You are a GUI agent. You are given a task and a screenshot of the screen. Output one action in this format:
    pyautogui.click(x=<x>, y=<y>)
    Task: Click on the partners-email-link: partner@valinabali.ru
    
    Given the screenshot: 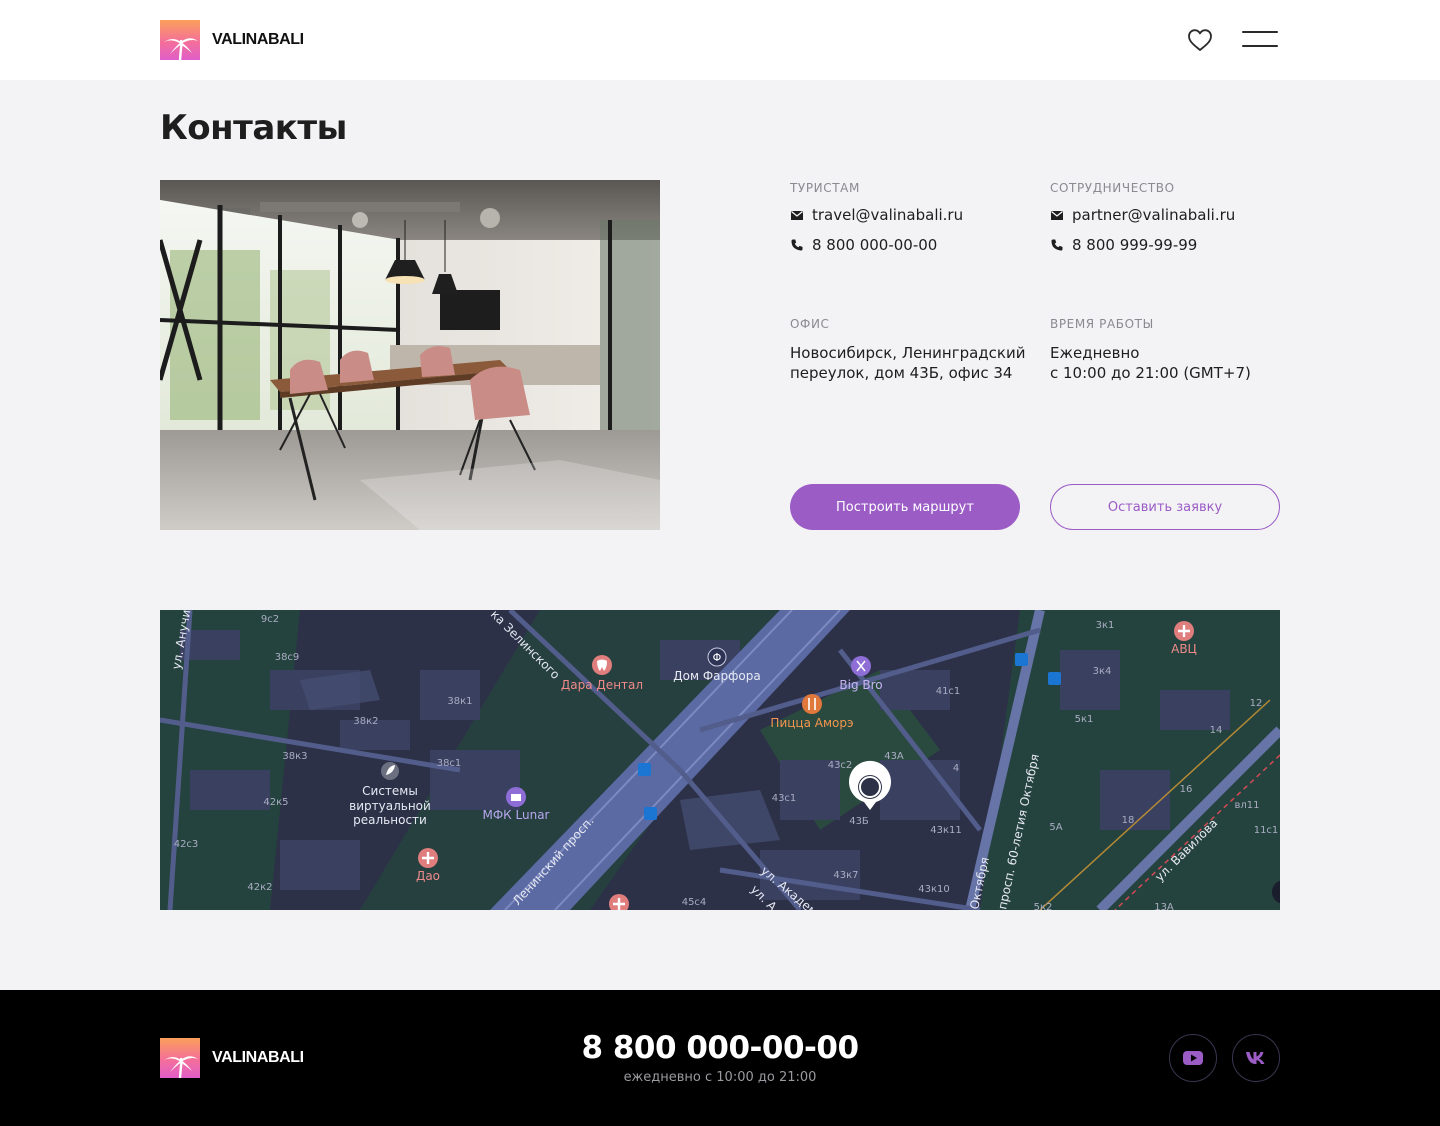 What is the action you would take?
    pyautogui.click(x=1165, y=215)
    